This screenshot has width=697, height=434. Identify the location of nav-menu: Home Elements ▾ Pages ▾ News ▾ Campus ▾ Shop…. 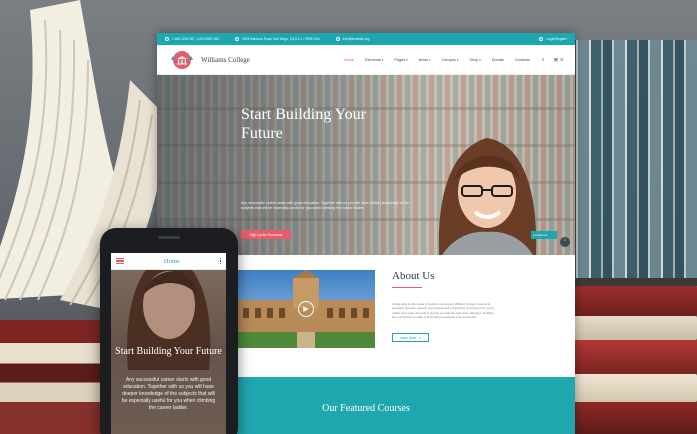
(437, 60).